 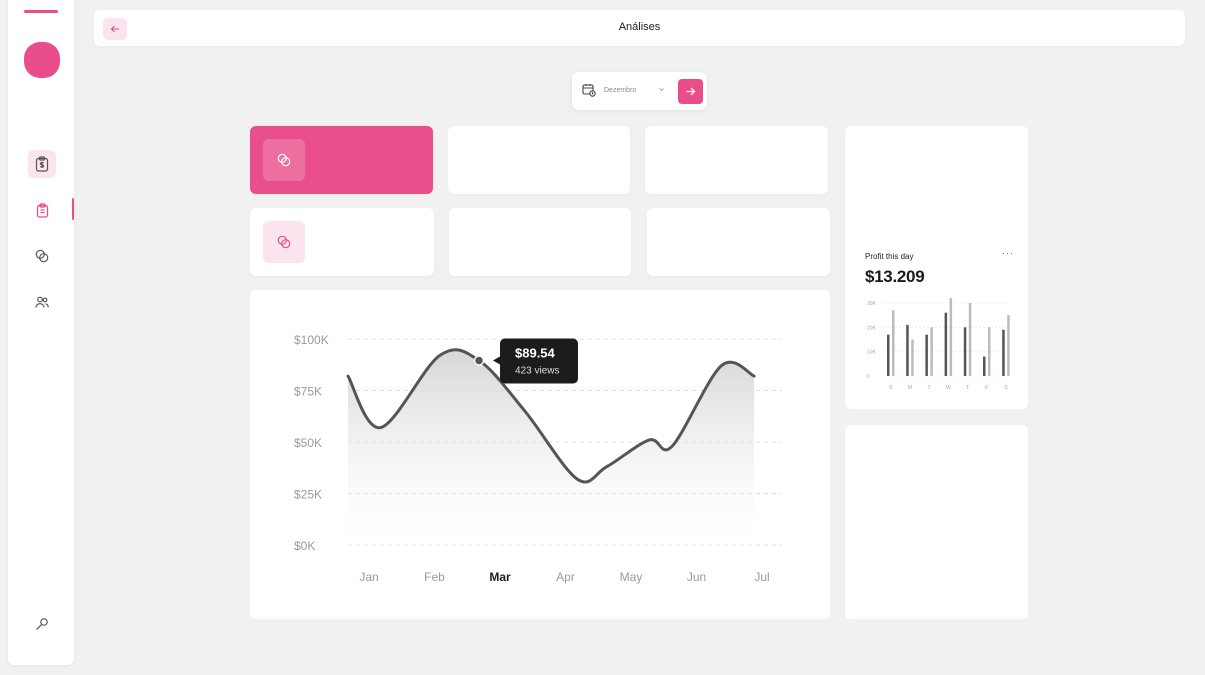 What do you see at coordinates (41, 332) in the screenshot?
I see `sidebar` at bounding box center [41, 332].